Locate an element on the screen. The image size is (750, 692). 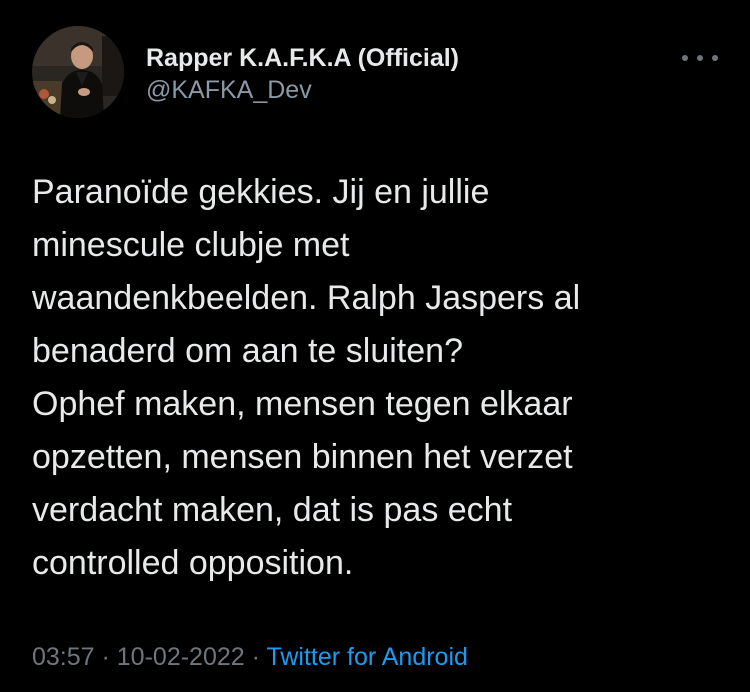
tweet-source-link: Twitter for Android is located at coordinates (366, 657).